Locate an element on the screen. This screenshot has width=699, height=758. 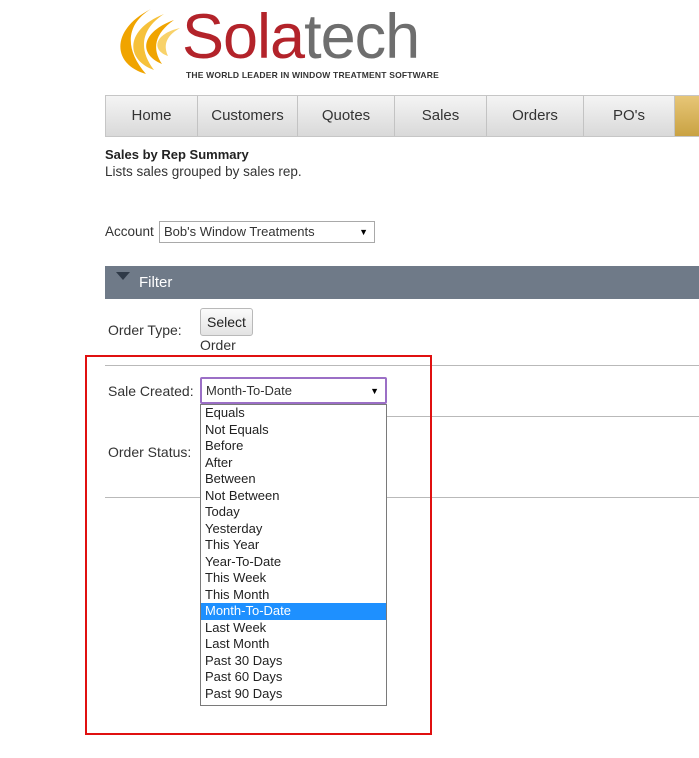
page-subtitle: Lists sales grouped by sales rep. is located at coordinates (203, 171).